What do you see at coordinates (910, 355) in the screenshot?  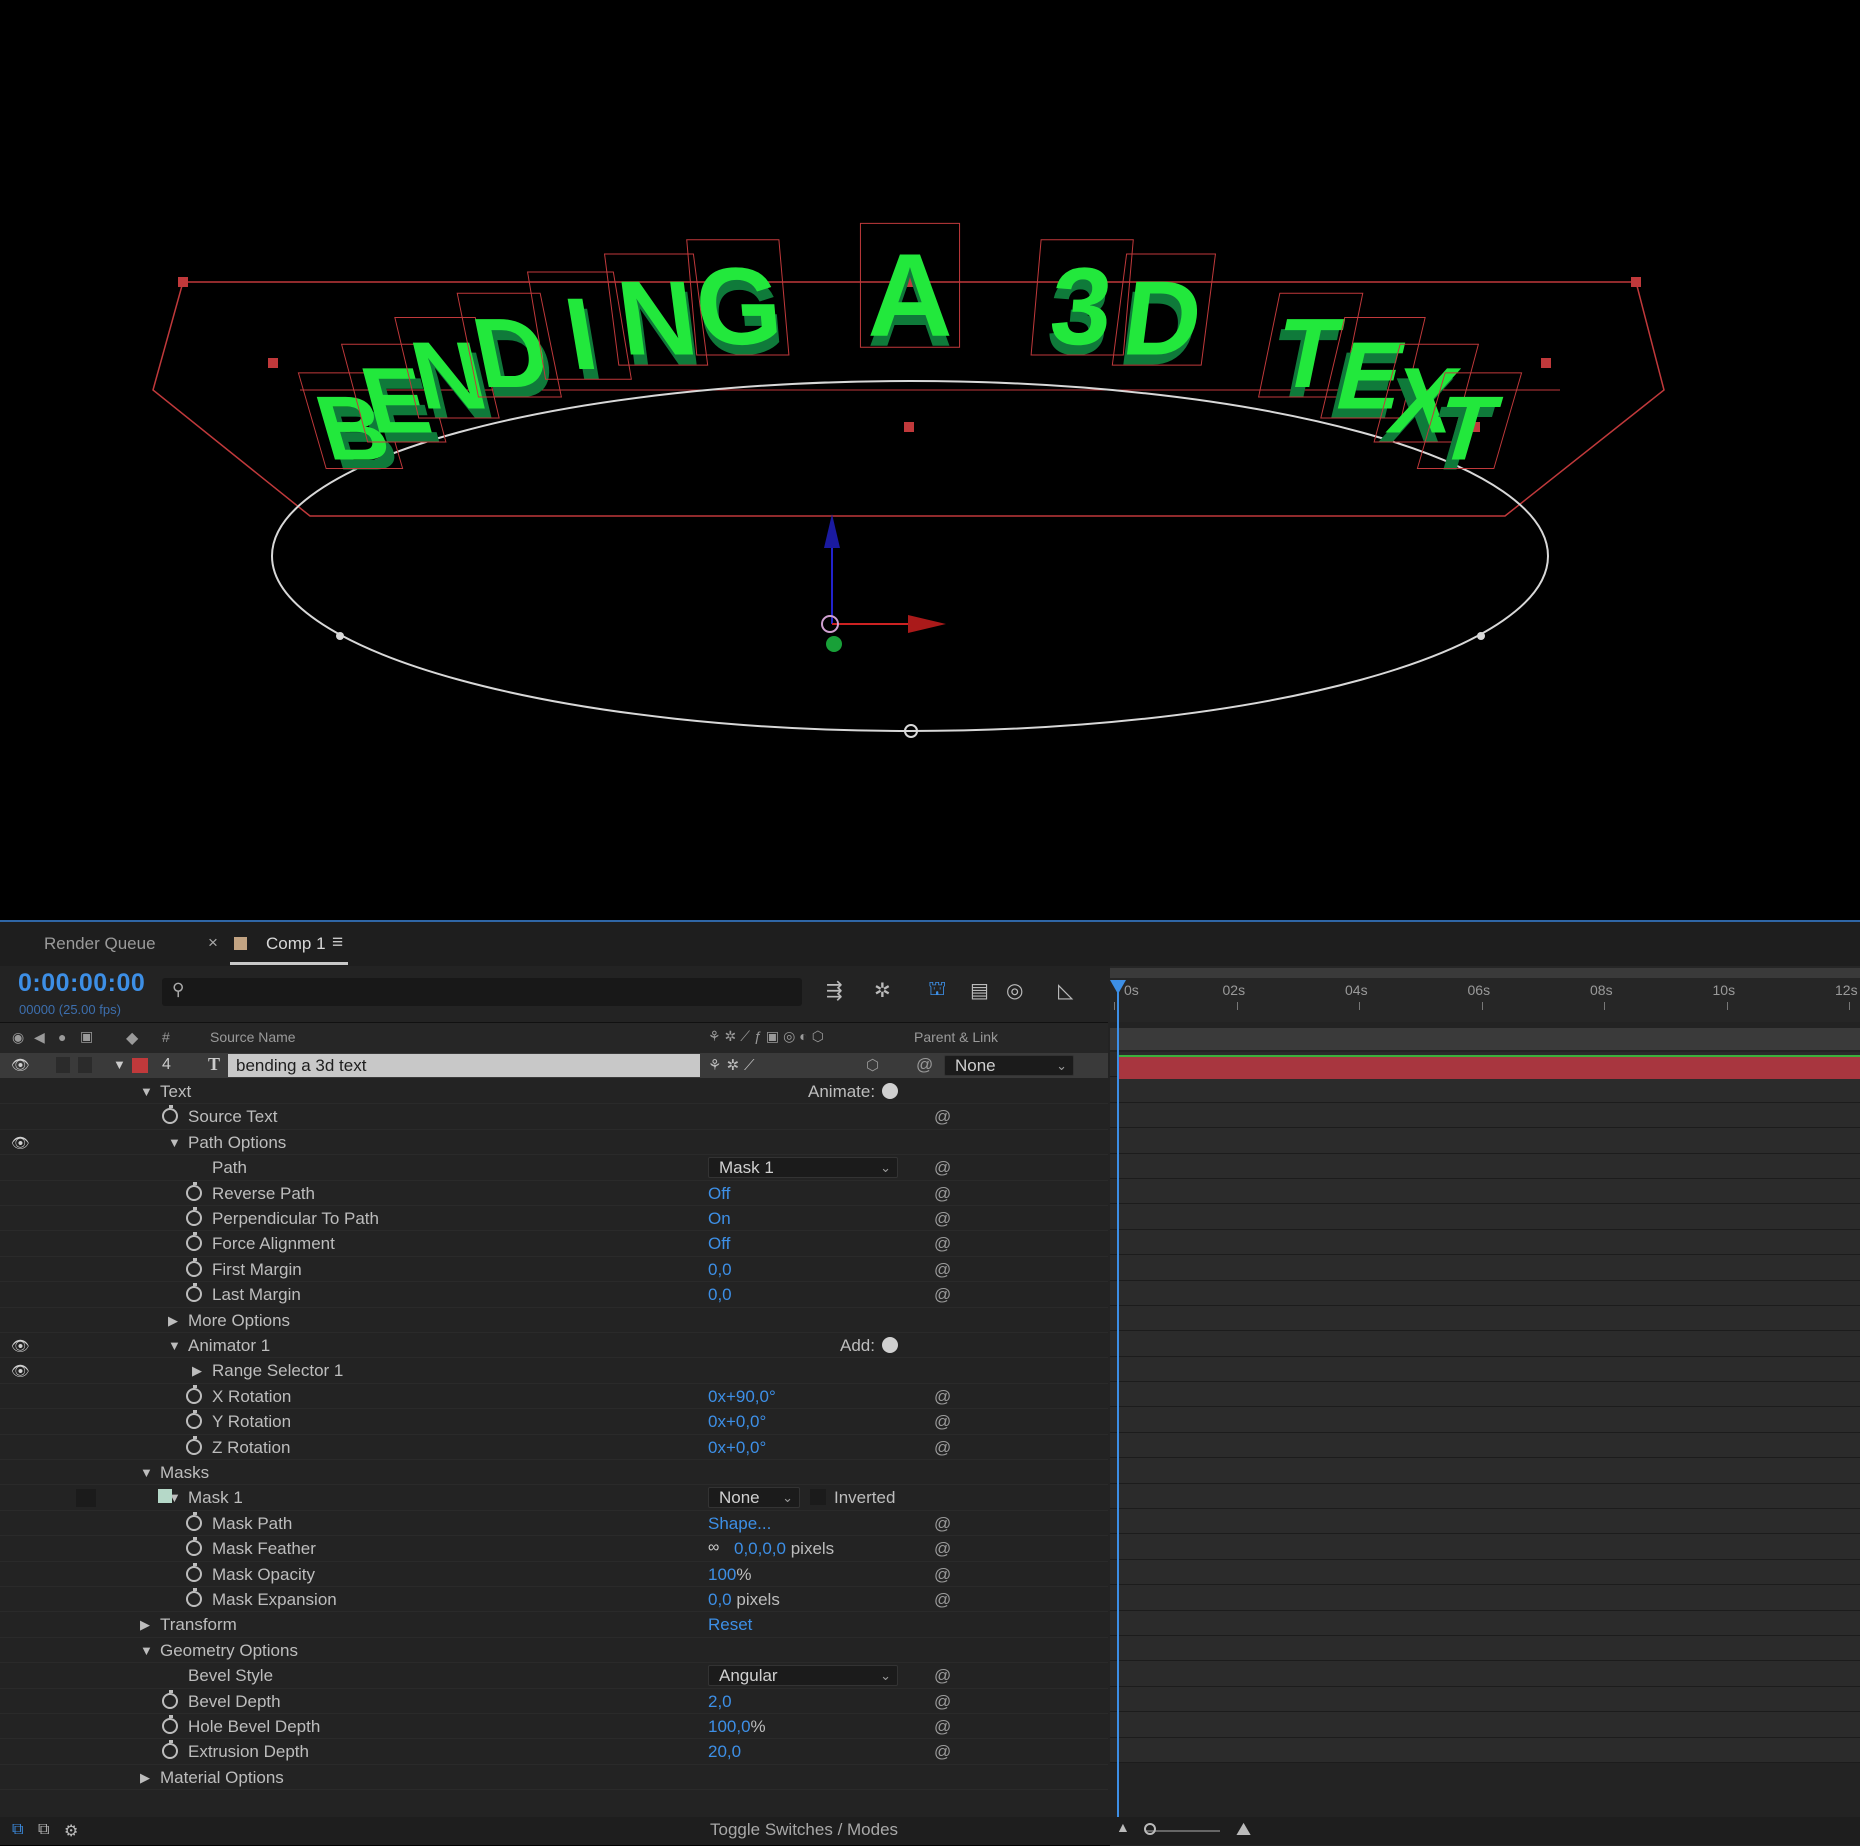 I see `bent-3d-text: BBEENNDD II NNGG AA 33DD TTEEXXTT` at bounding box center [910, 355].